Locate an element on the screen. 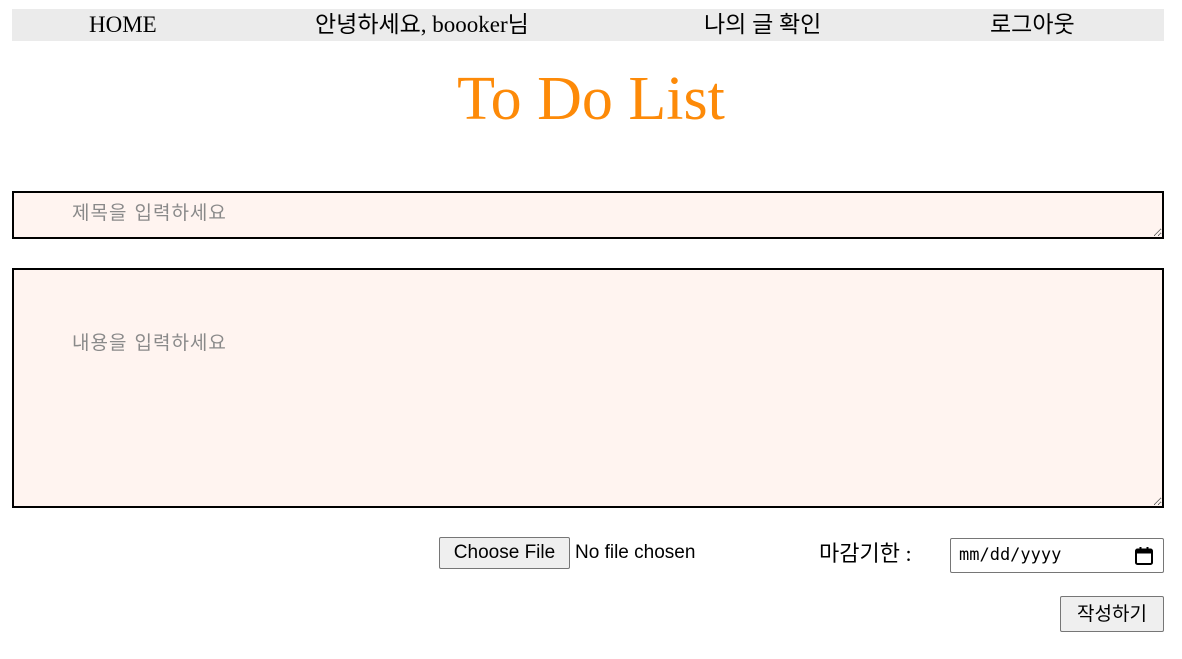 This screenshot has height=659, width=1182. nav-logout-link: 로그아웃 is located at coordinates (1032, 25).